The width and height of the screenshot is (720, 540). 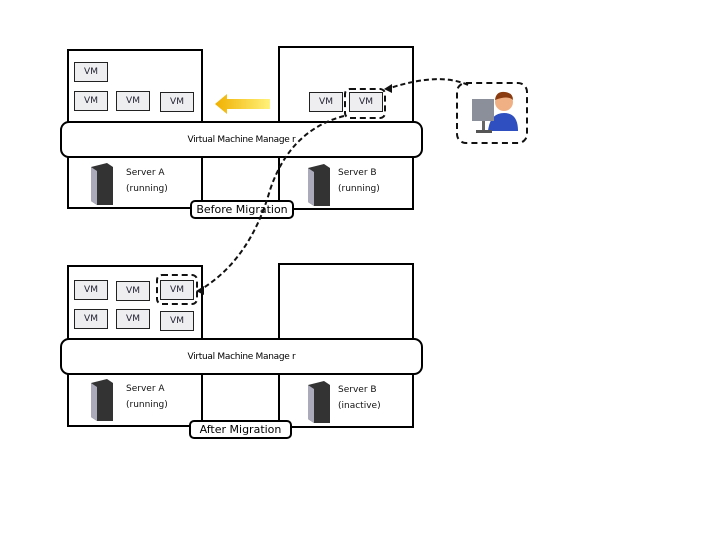 What do you see at coordinates (240, 429) in the screenshot?
I see `after-migration-label: After Migration` at bounding box center [240, 429].